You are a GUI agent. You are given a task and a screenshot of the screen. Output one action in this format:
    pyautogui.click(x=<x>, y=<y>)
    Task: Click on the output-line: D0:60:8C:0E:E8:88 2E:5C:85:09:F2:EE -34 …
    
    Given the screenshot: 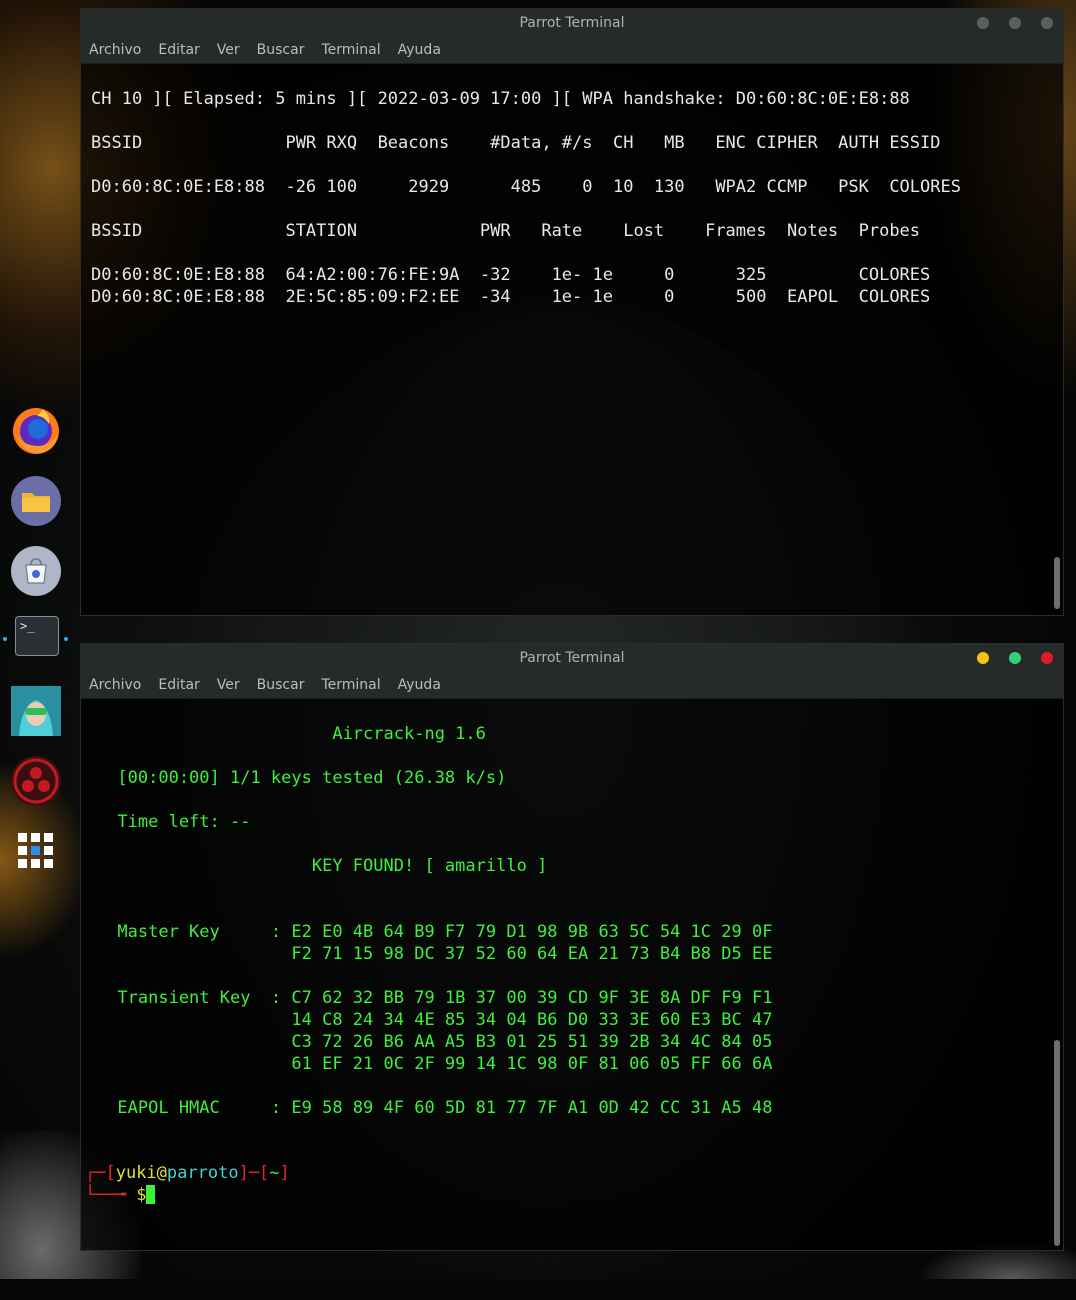 What is the action you would take?
    pyautogui.click(x=511, y=297)
    